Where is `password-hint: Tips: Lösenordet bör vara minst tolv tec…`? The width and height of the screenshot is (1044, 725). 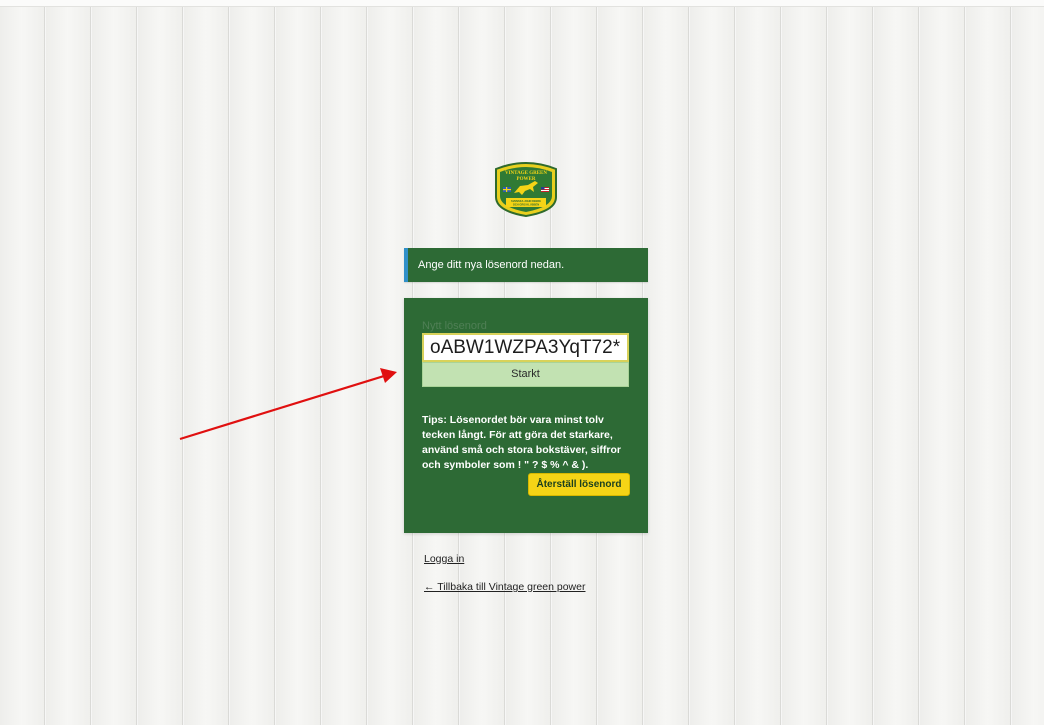
password-hint: Tips: Lösenordet bör vara minst tolv tec… is located at coordinates (521, 442).